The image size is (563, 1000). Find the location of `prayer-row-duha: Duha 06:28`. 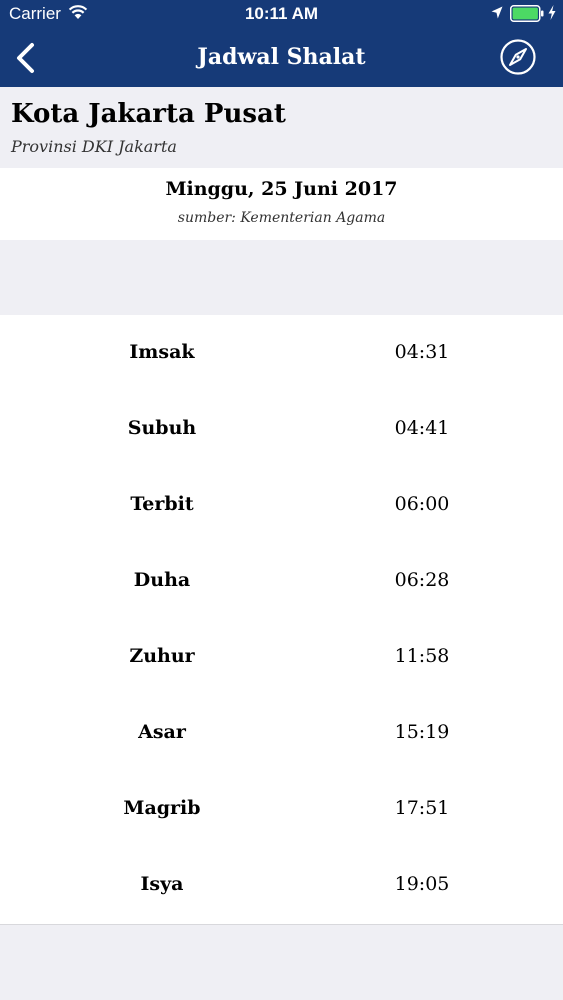

prayer-row-duha: Duha 06:28 is located at coordinates (281, 581).